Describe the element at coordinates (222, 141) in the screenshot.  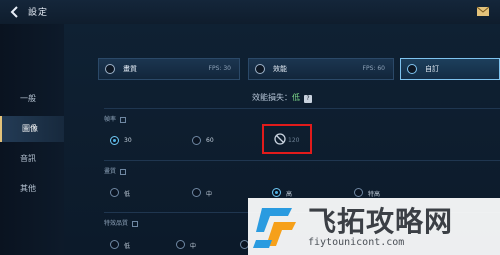
I see `option-fps-60: 60` at that location.